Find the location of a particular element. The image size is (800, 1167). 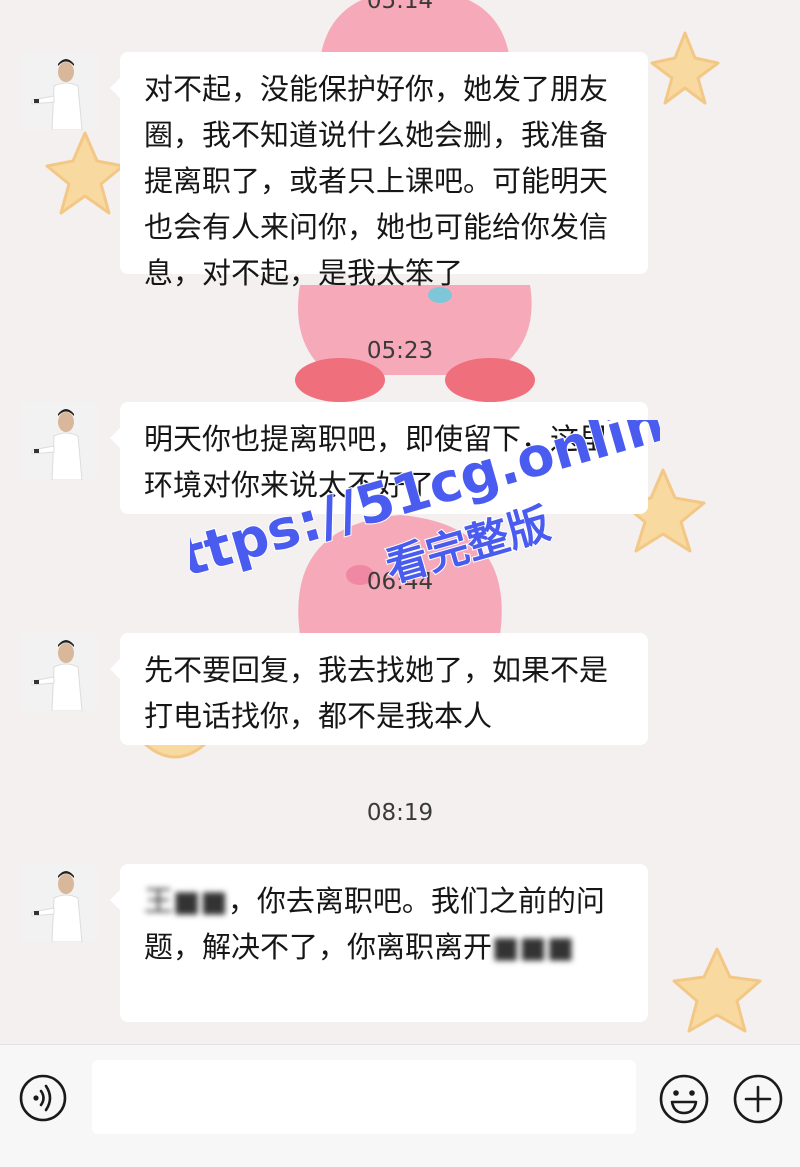

timestamp: 05:14 is located at coordinates (400, 7).